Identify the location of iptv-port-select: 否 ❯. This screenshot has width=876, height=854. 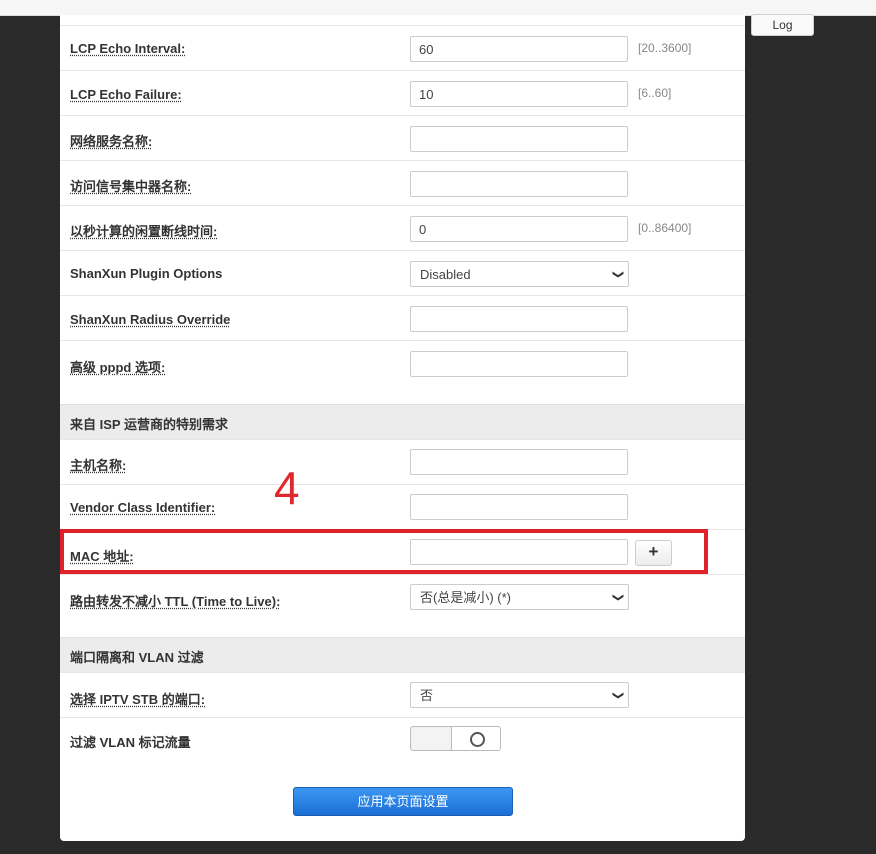
(519, 695).